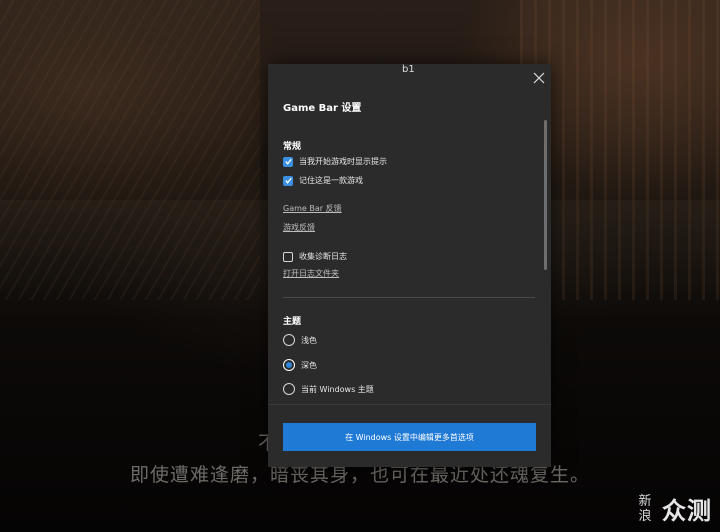 The image size is (720, 532). I want to click on close-icon, so click(539, 78).